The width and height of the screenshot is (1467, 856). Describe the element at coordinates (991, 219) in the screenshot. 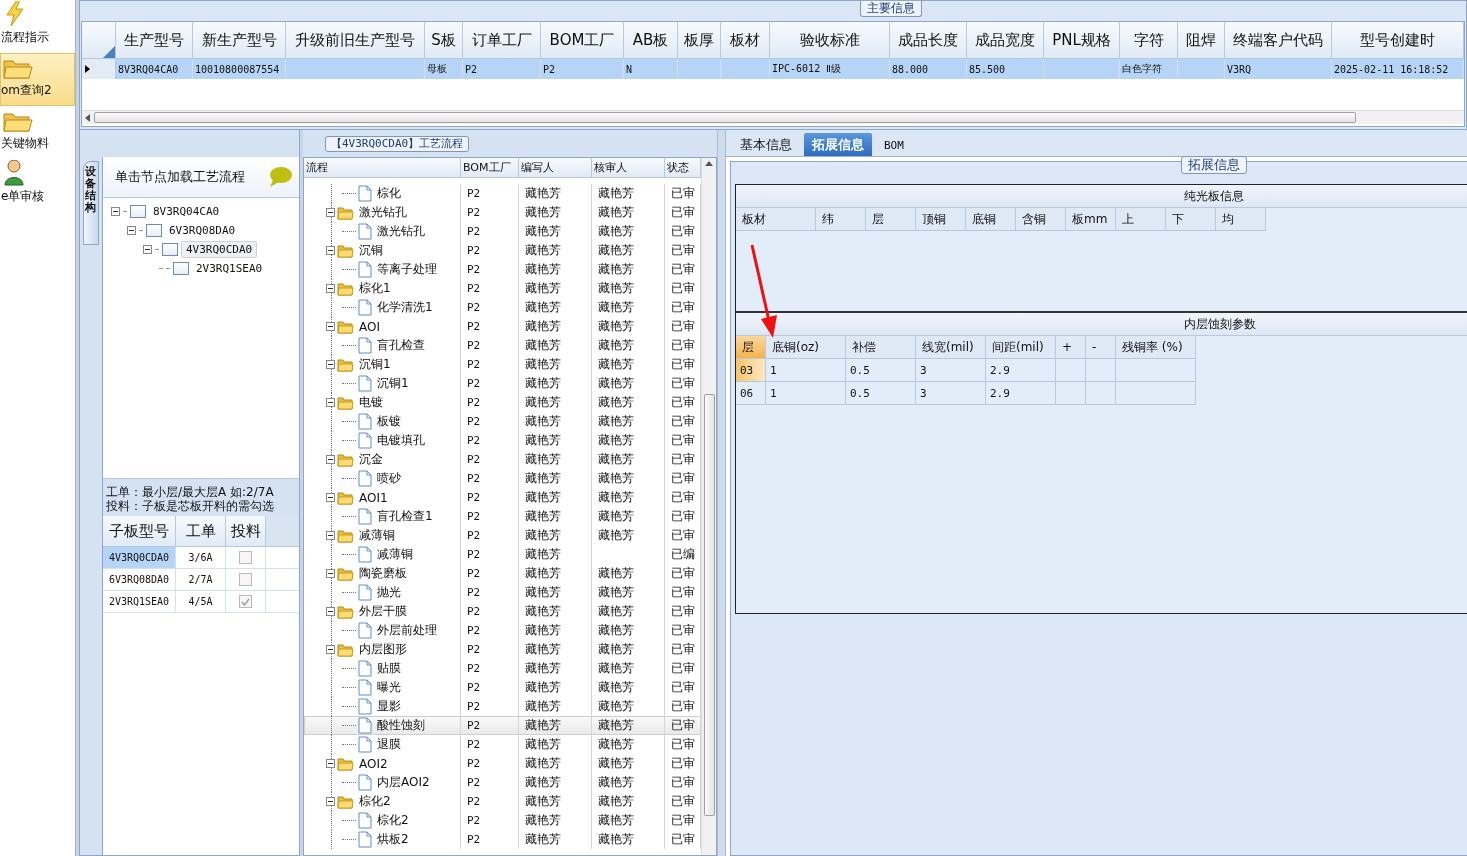

I see `column-header: 底铜` at that location.